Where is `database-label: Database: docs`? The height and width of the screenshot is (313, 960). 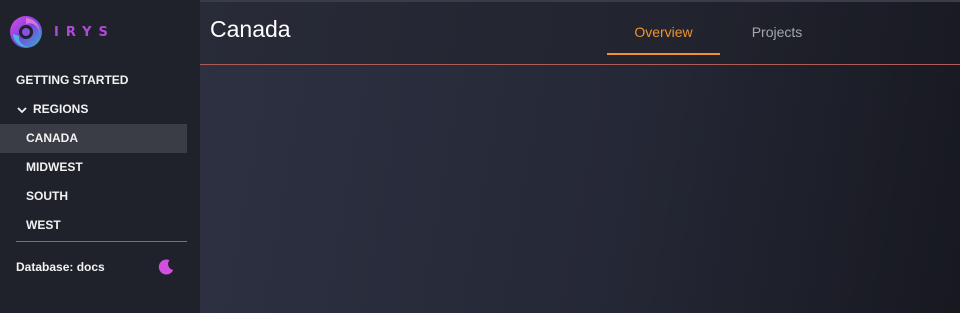 database-label: Database: docs is located at coordinates (60, 267).